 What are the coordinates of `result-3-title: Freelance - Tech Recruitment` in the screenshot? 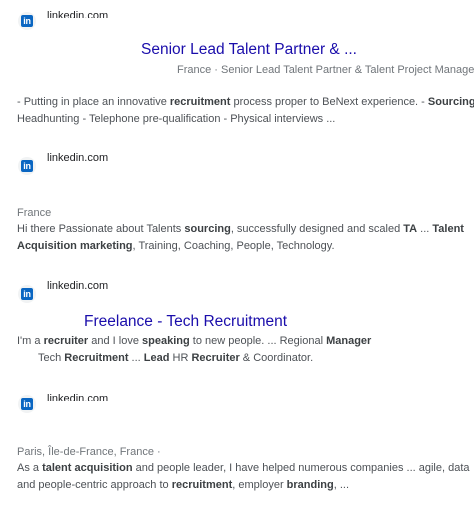 It's located at (185, 322).